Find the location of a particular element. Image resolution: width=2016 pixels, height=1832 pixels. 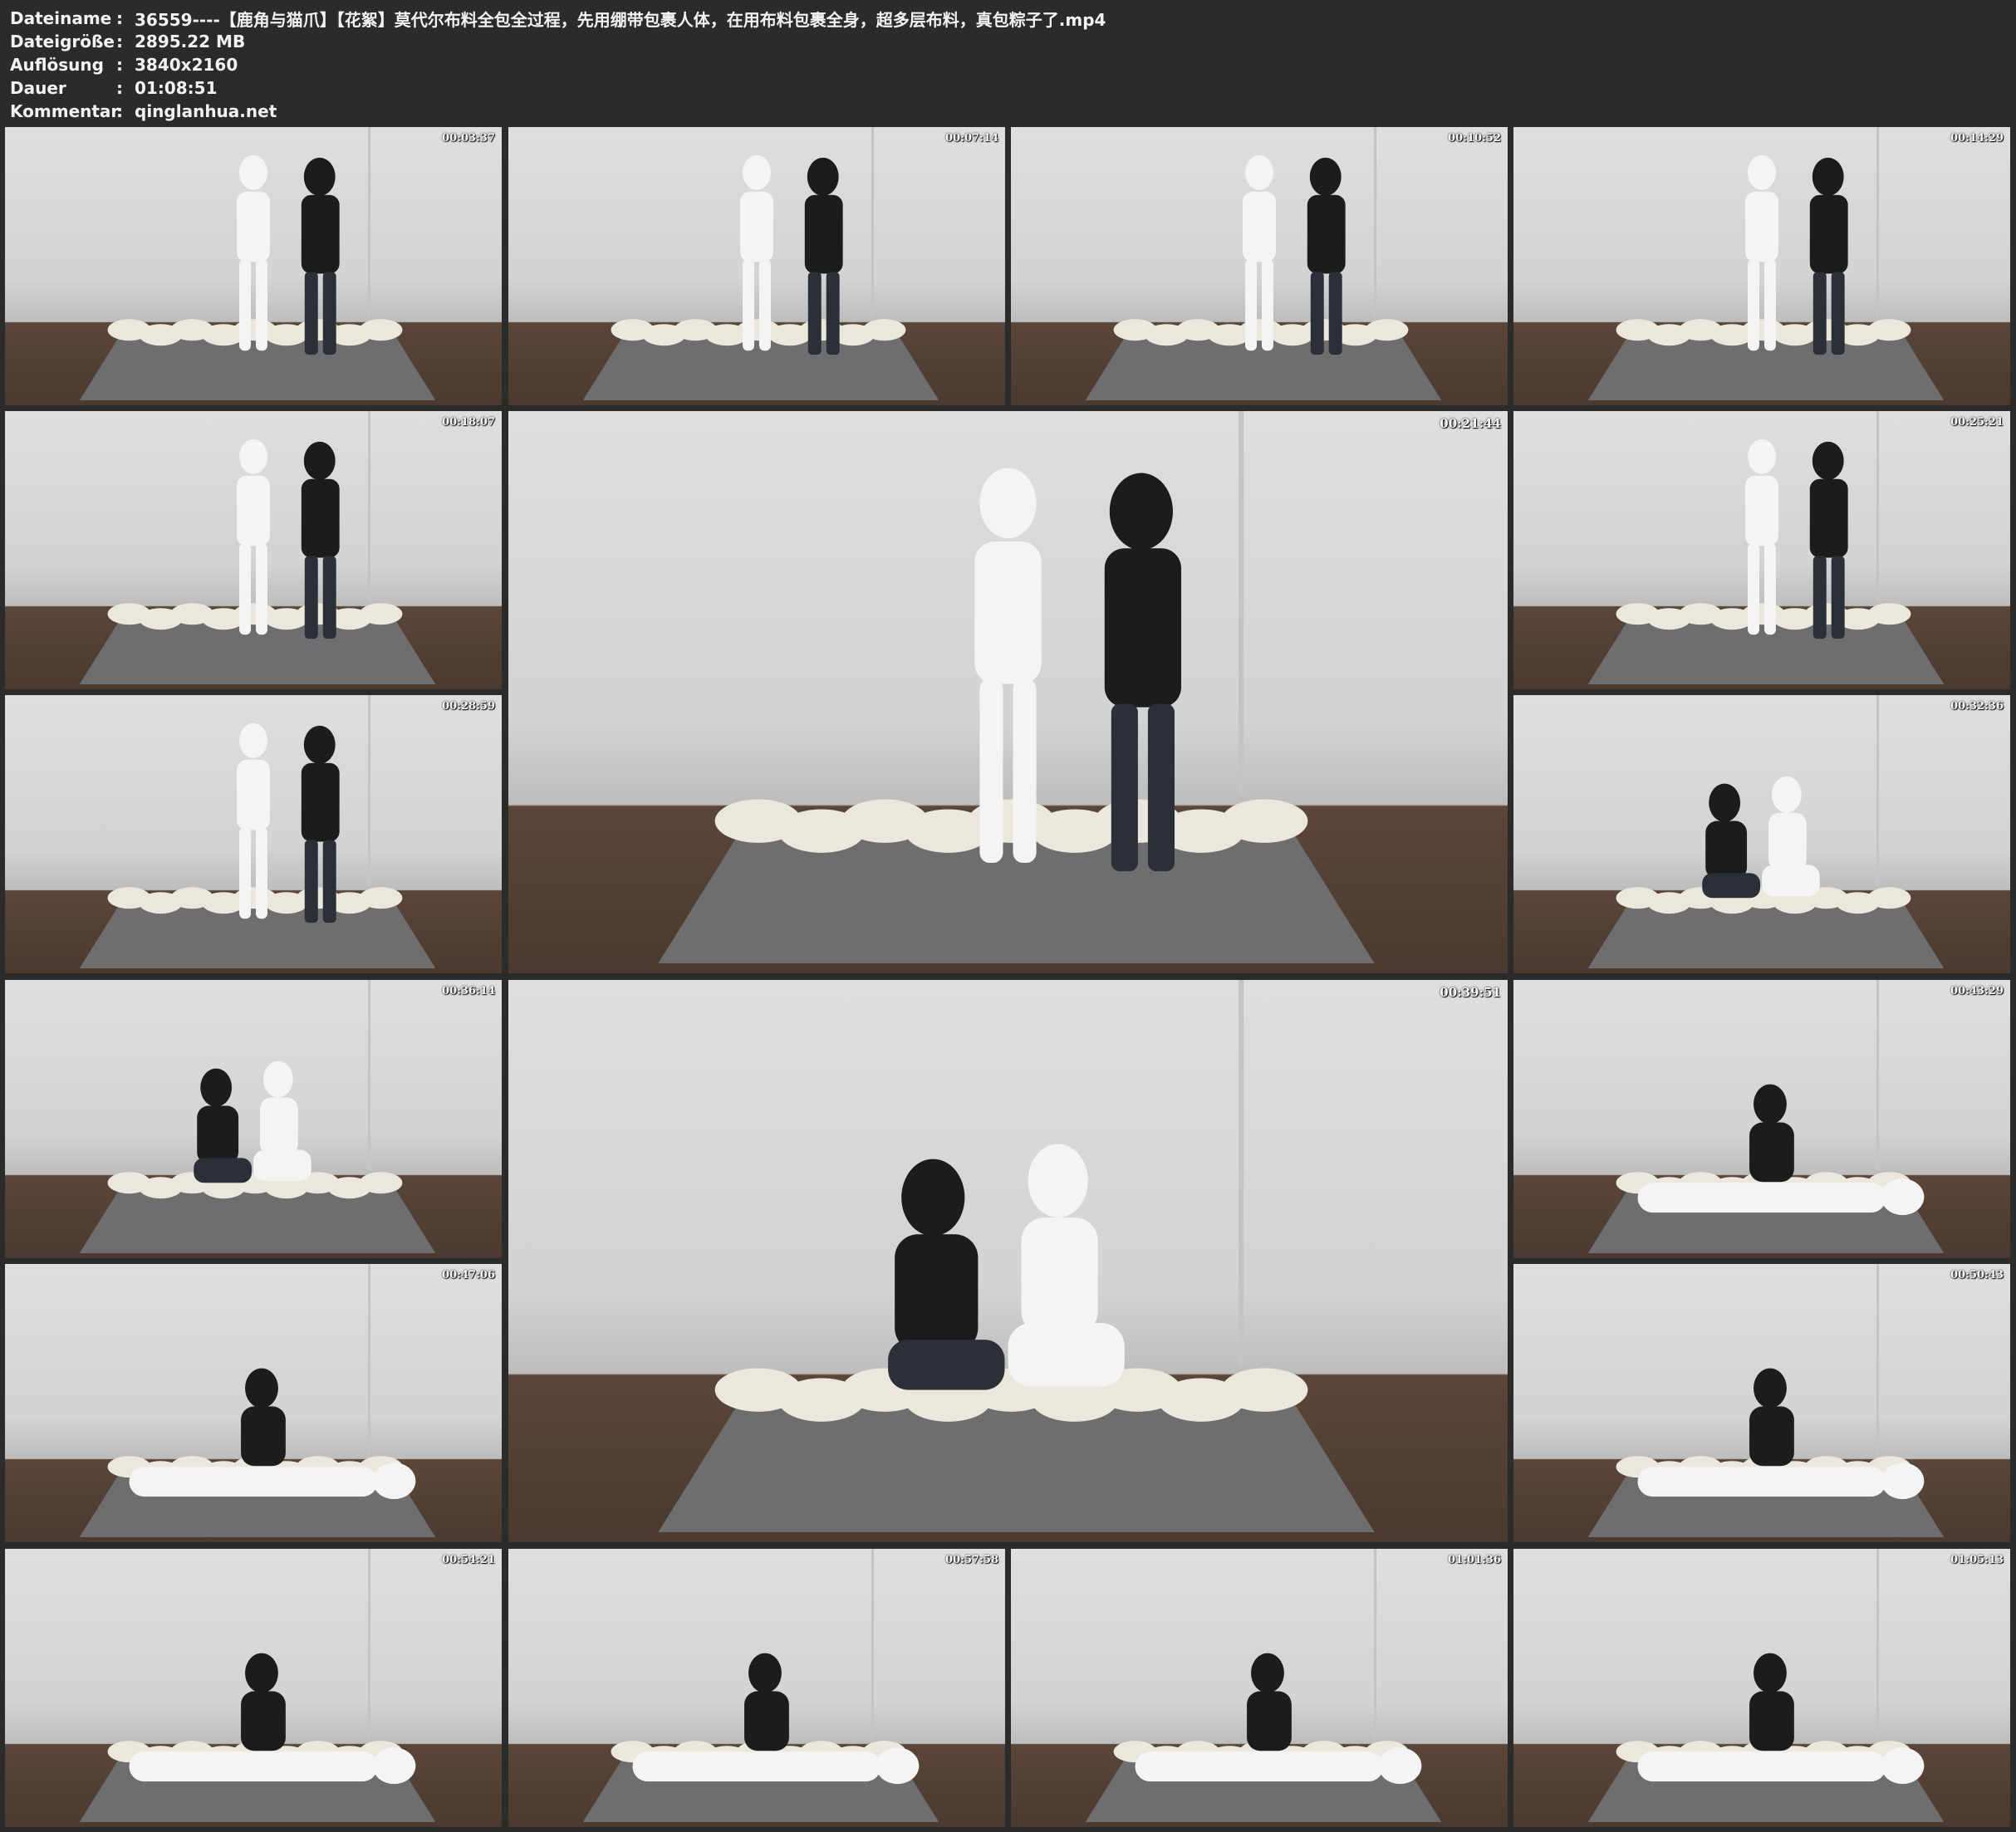

thumbnail-17: 01:01:36 is located at coordinates (1259, 1688).